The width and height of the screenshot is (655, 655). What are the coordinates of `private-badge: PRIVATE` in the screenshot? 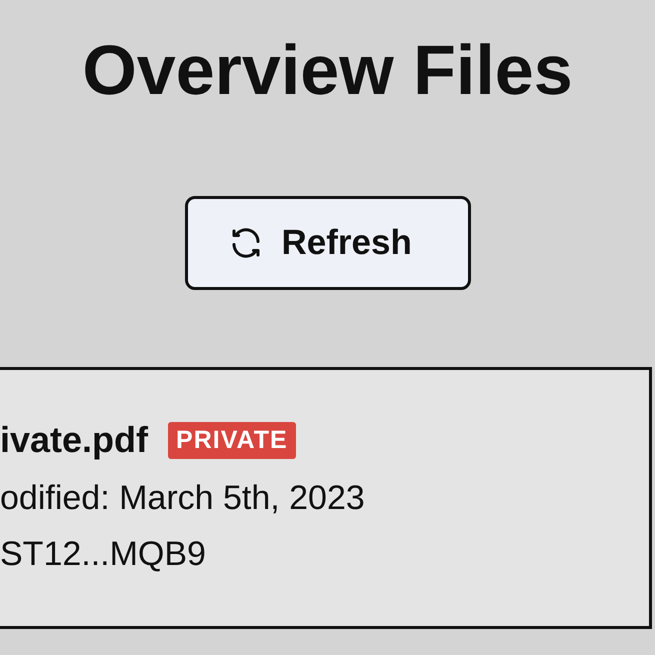 It's located at (232, 440).